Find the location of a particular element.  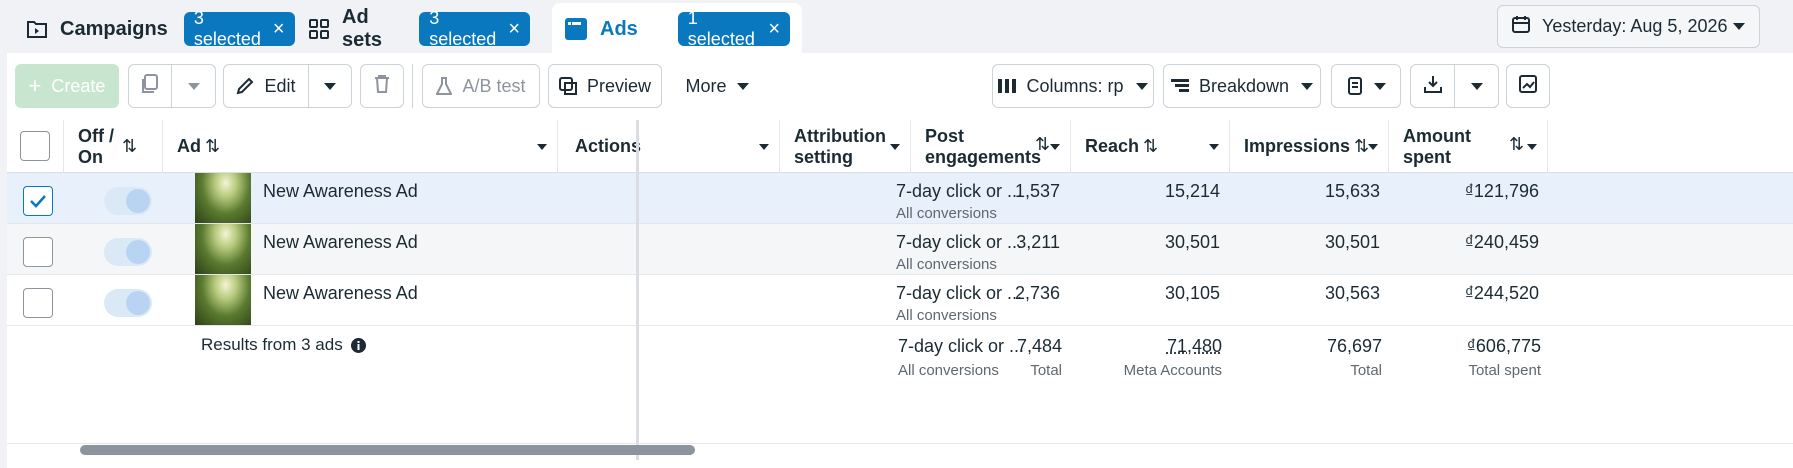

frozen-column-divider is located at coordinates (637, 290).